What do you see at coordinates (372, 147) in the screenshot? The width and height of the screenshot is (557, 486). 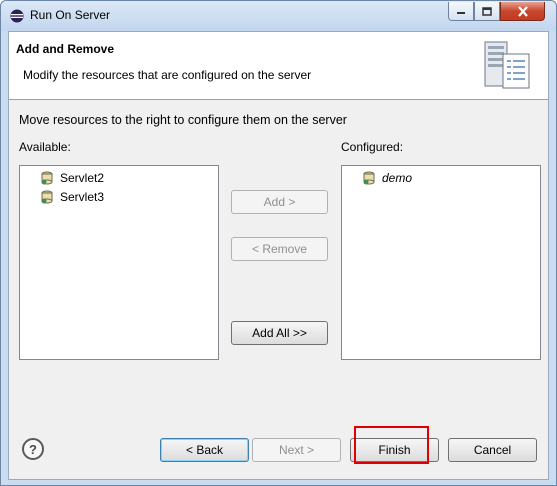 I see `configured-label: Configured:` at bounding box center [372, 147].